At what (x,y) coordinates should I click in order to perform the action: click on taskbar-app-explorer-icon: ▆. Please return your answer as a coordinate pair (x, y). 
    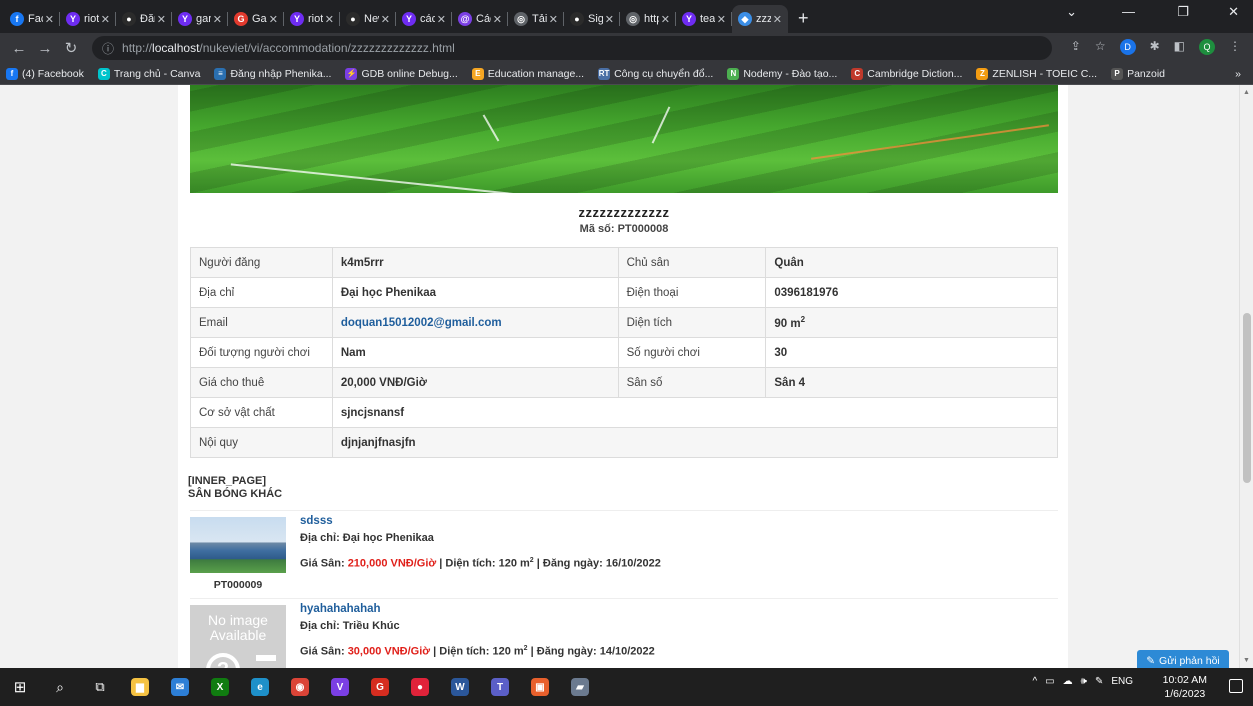
    Looking at the image, I should click on (140, 687).